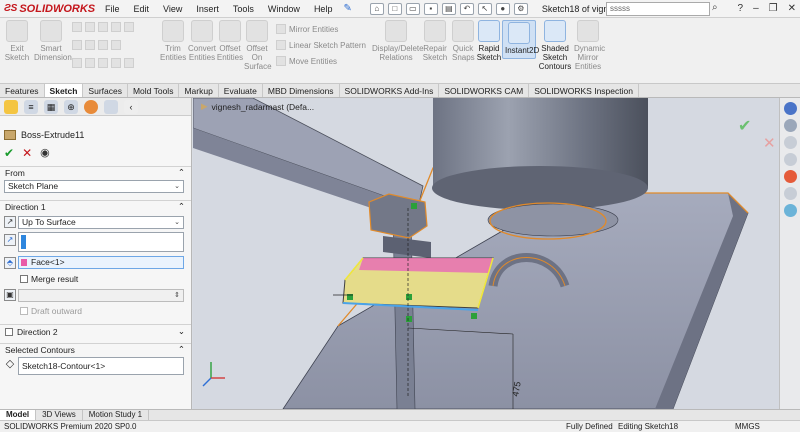 The height and width of the screenshot is (432, 800). I want to click on help-icon: ?, so click(741, 9).